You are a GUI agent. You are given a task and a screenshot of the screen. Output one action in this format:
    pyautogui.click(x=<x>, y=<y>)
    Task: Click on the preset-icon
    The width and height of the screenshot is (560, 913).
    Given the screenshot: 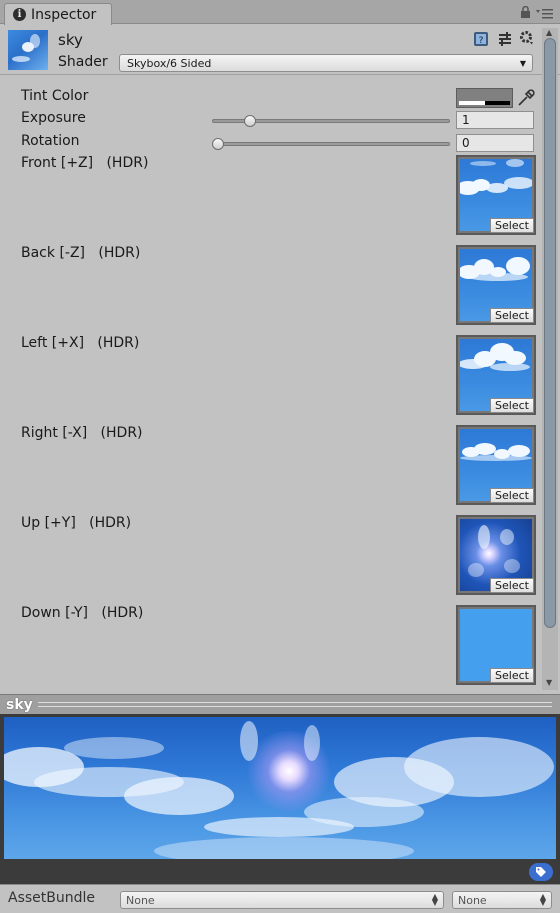 What is the action you would take?
    pyautogui.click(x=505, y=39)
    